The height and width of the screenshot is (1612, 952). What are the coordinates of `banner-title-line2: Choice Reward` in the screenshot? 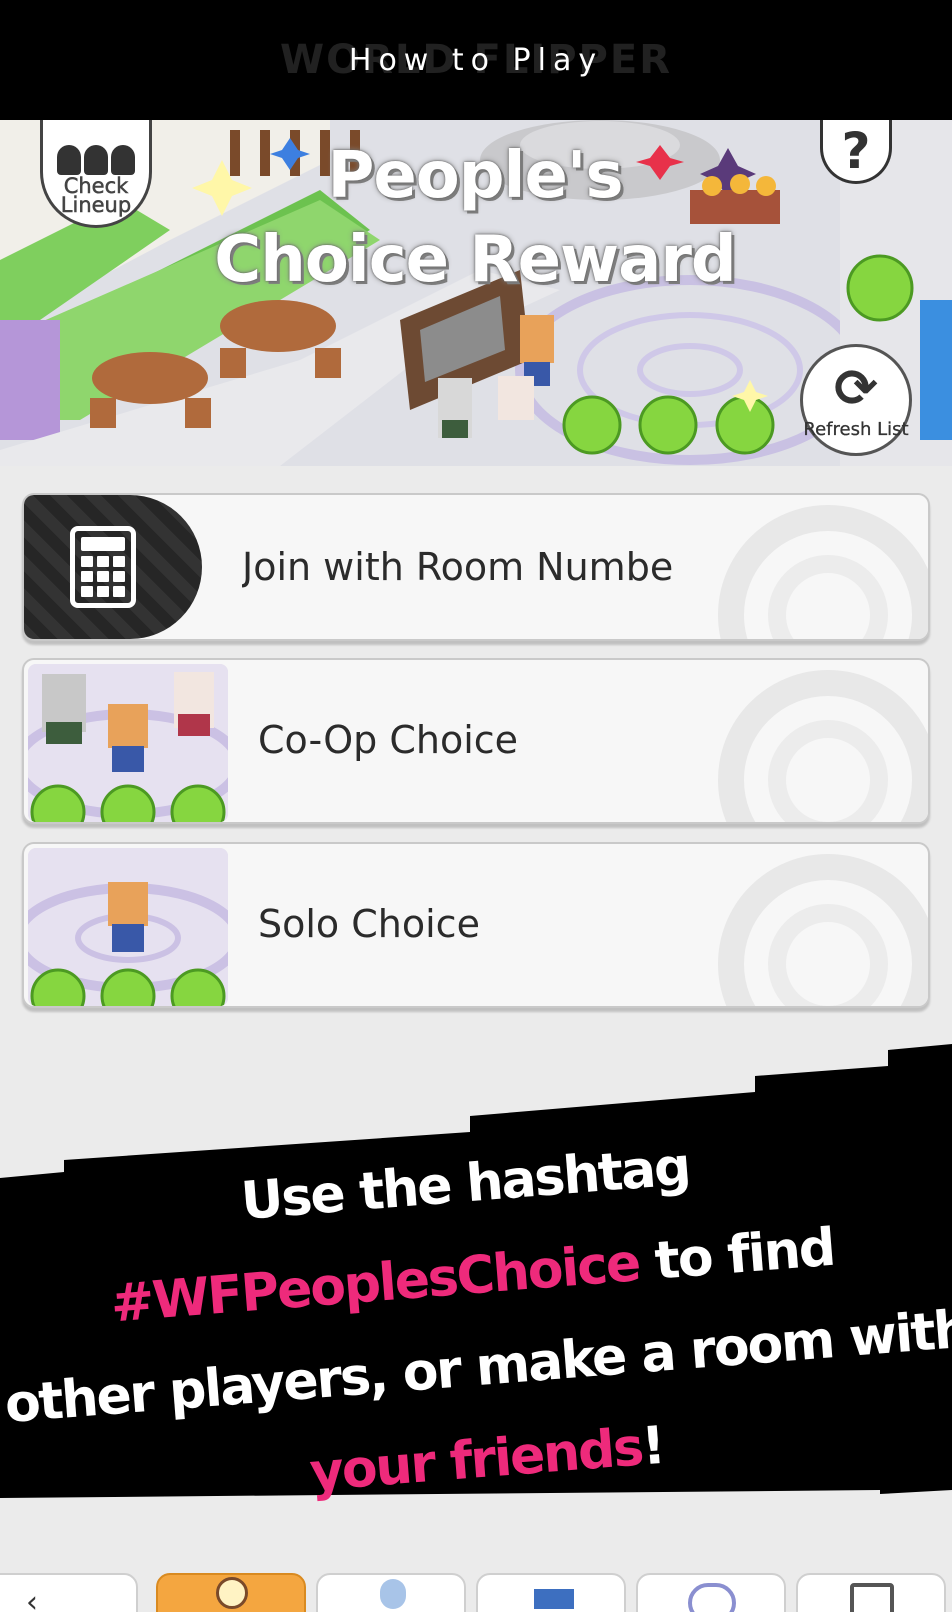 It's located at (475, 260).